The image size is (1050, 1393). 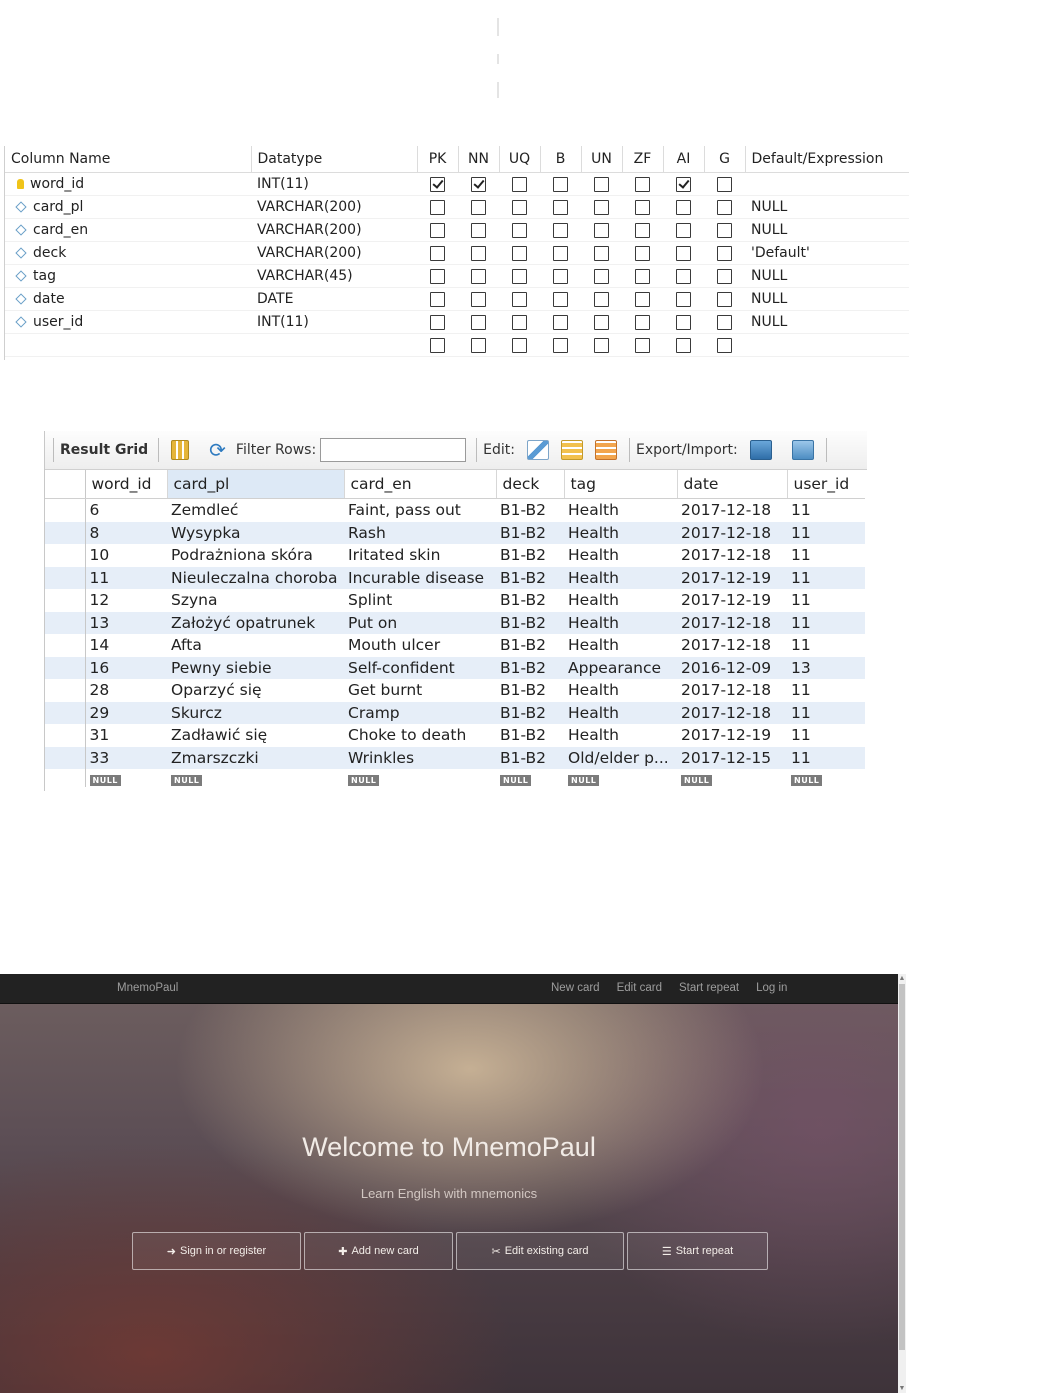 What do you see at coordinates (420, 510) in the screenshot?
I see `grid-cell: Faint, pass out` at bounding box center [420, 510].